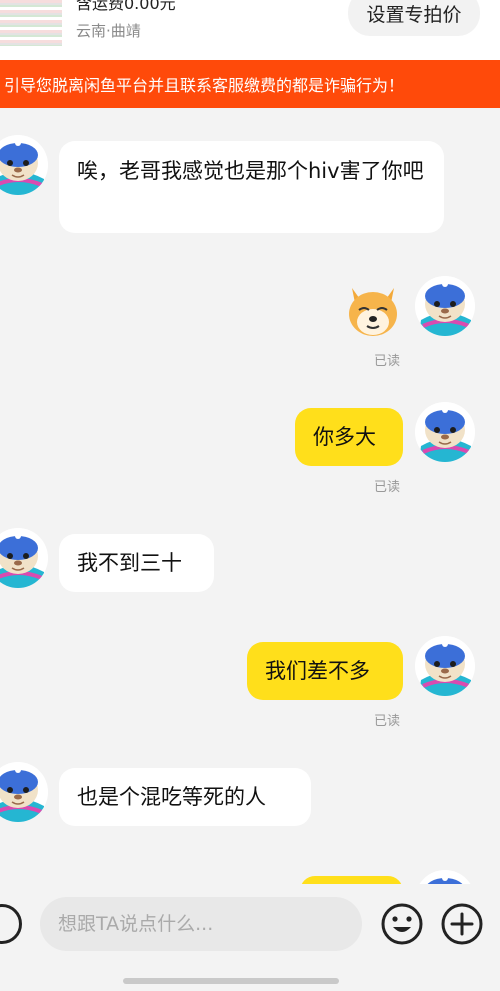 Image resolution: width=500 pixels, height=991 pixels. I want to click on shipping-price: 含运费0.00元, so click(126, 6).